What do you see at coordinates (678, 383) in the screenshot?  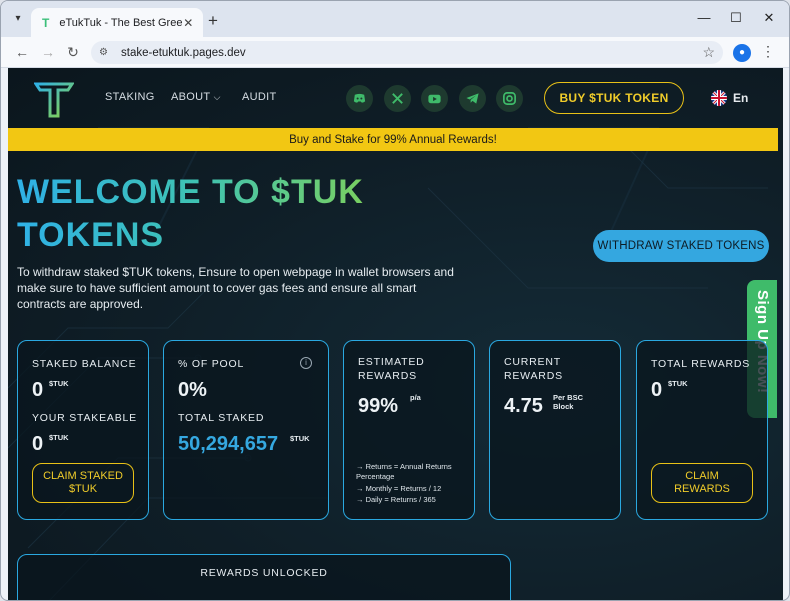 I see `total-rewards-unit: $TUK` at bounding box center [678, 383].